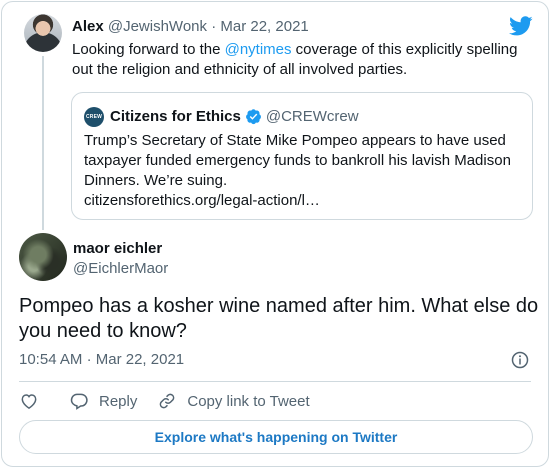 The height and width of the screenshot is (468, 550). What do you see at coordinates (276, 437) in the screenshot?
I see `explore-twitter-button: Explore what's happening on Twitter` at bounding box center [276, 437].